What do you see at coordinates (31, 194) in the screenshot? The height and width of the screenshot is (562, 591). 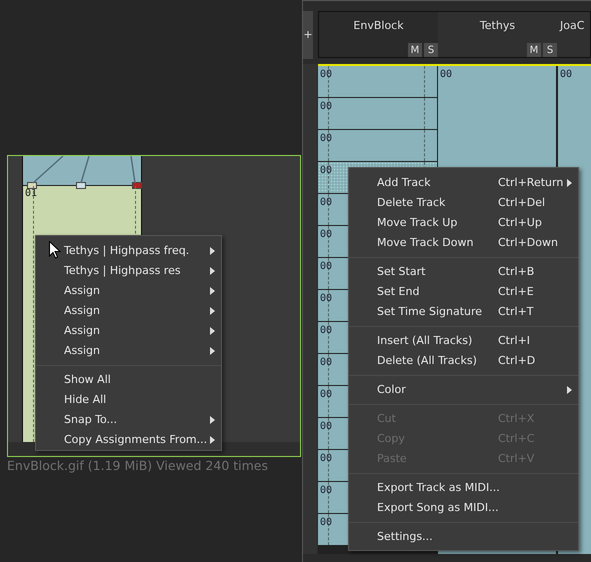 I see `track-label: 01` at bounding box center [31, 194].